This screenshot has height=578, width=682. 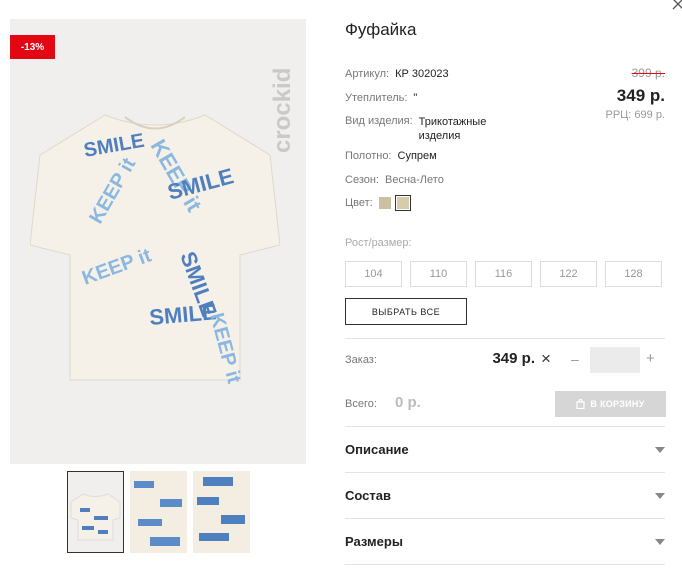 What do you see at coordinates (377, 449) in the screenshot?
I see `accordion-description: Описание` at bounding box center [377, 449].